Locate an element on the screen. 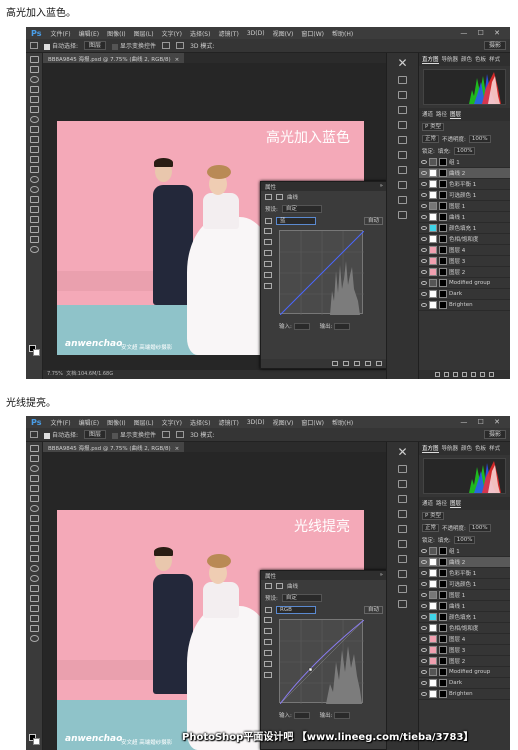  blur-icon is located at coordinates (34, 179).